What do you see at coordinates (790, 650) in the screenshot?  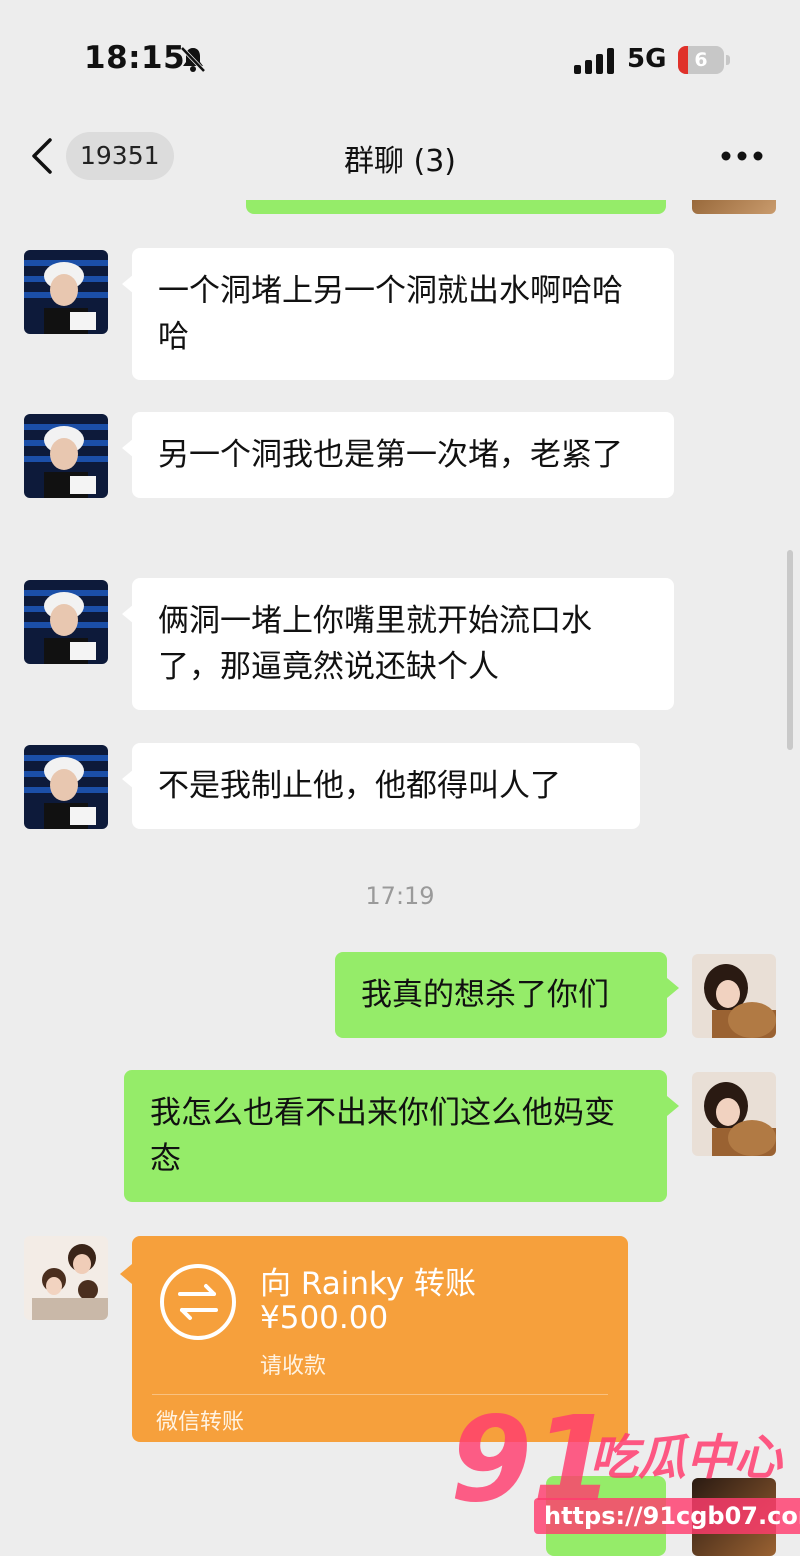 I see `scrollbar` at bounding box center [790, 650].